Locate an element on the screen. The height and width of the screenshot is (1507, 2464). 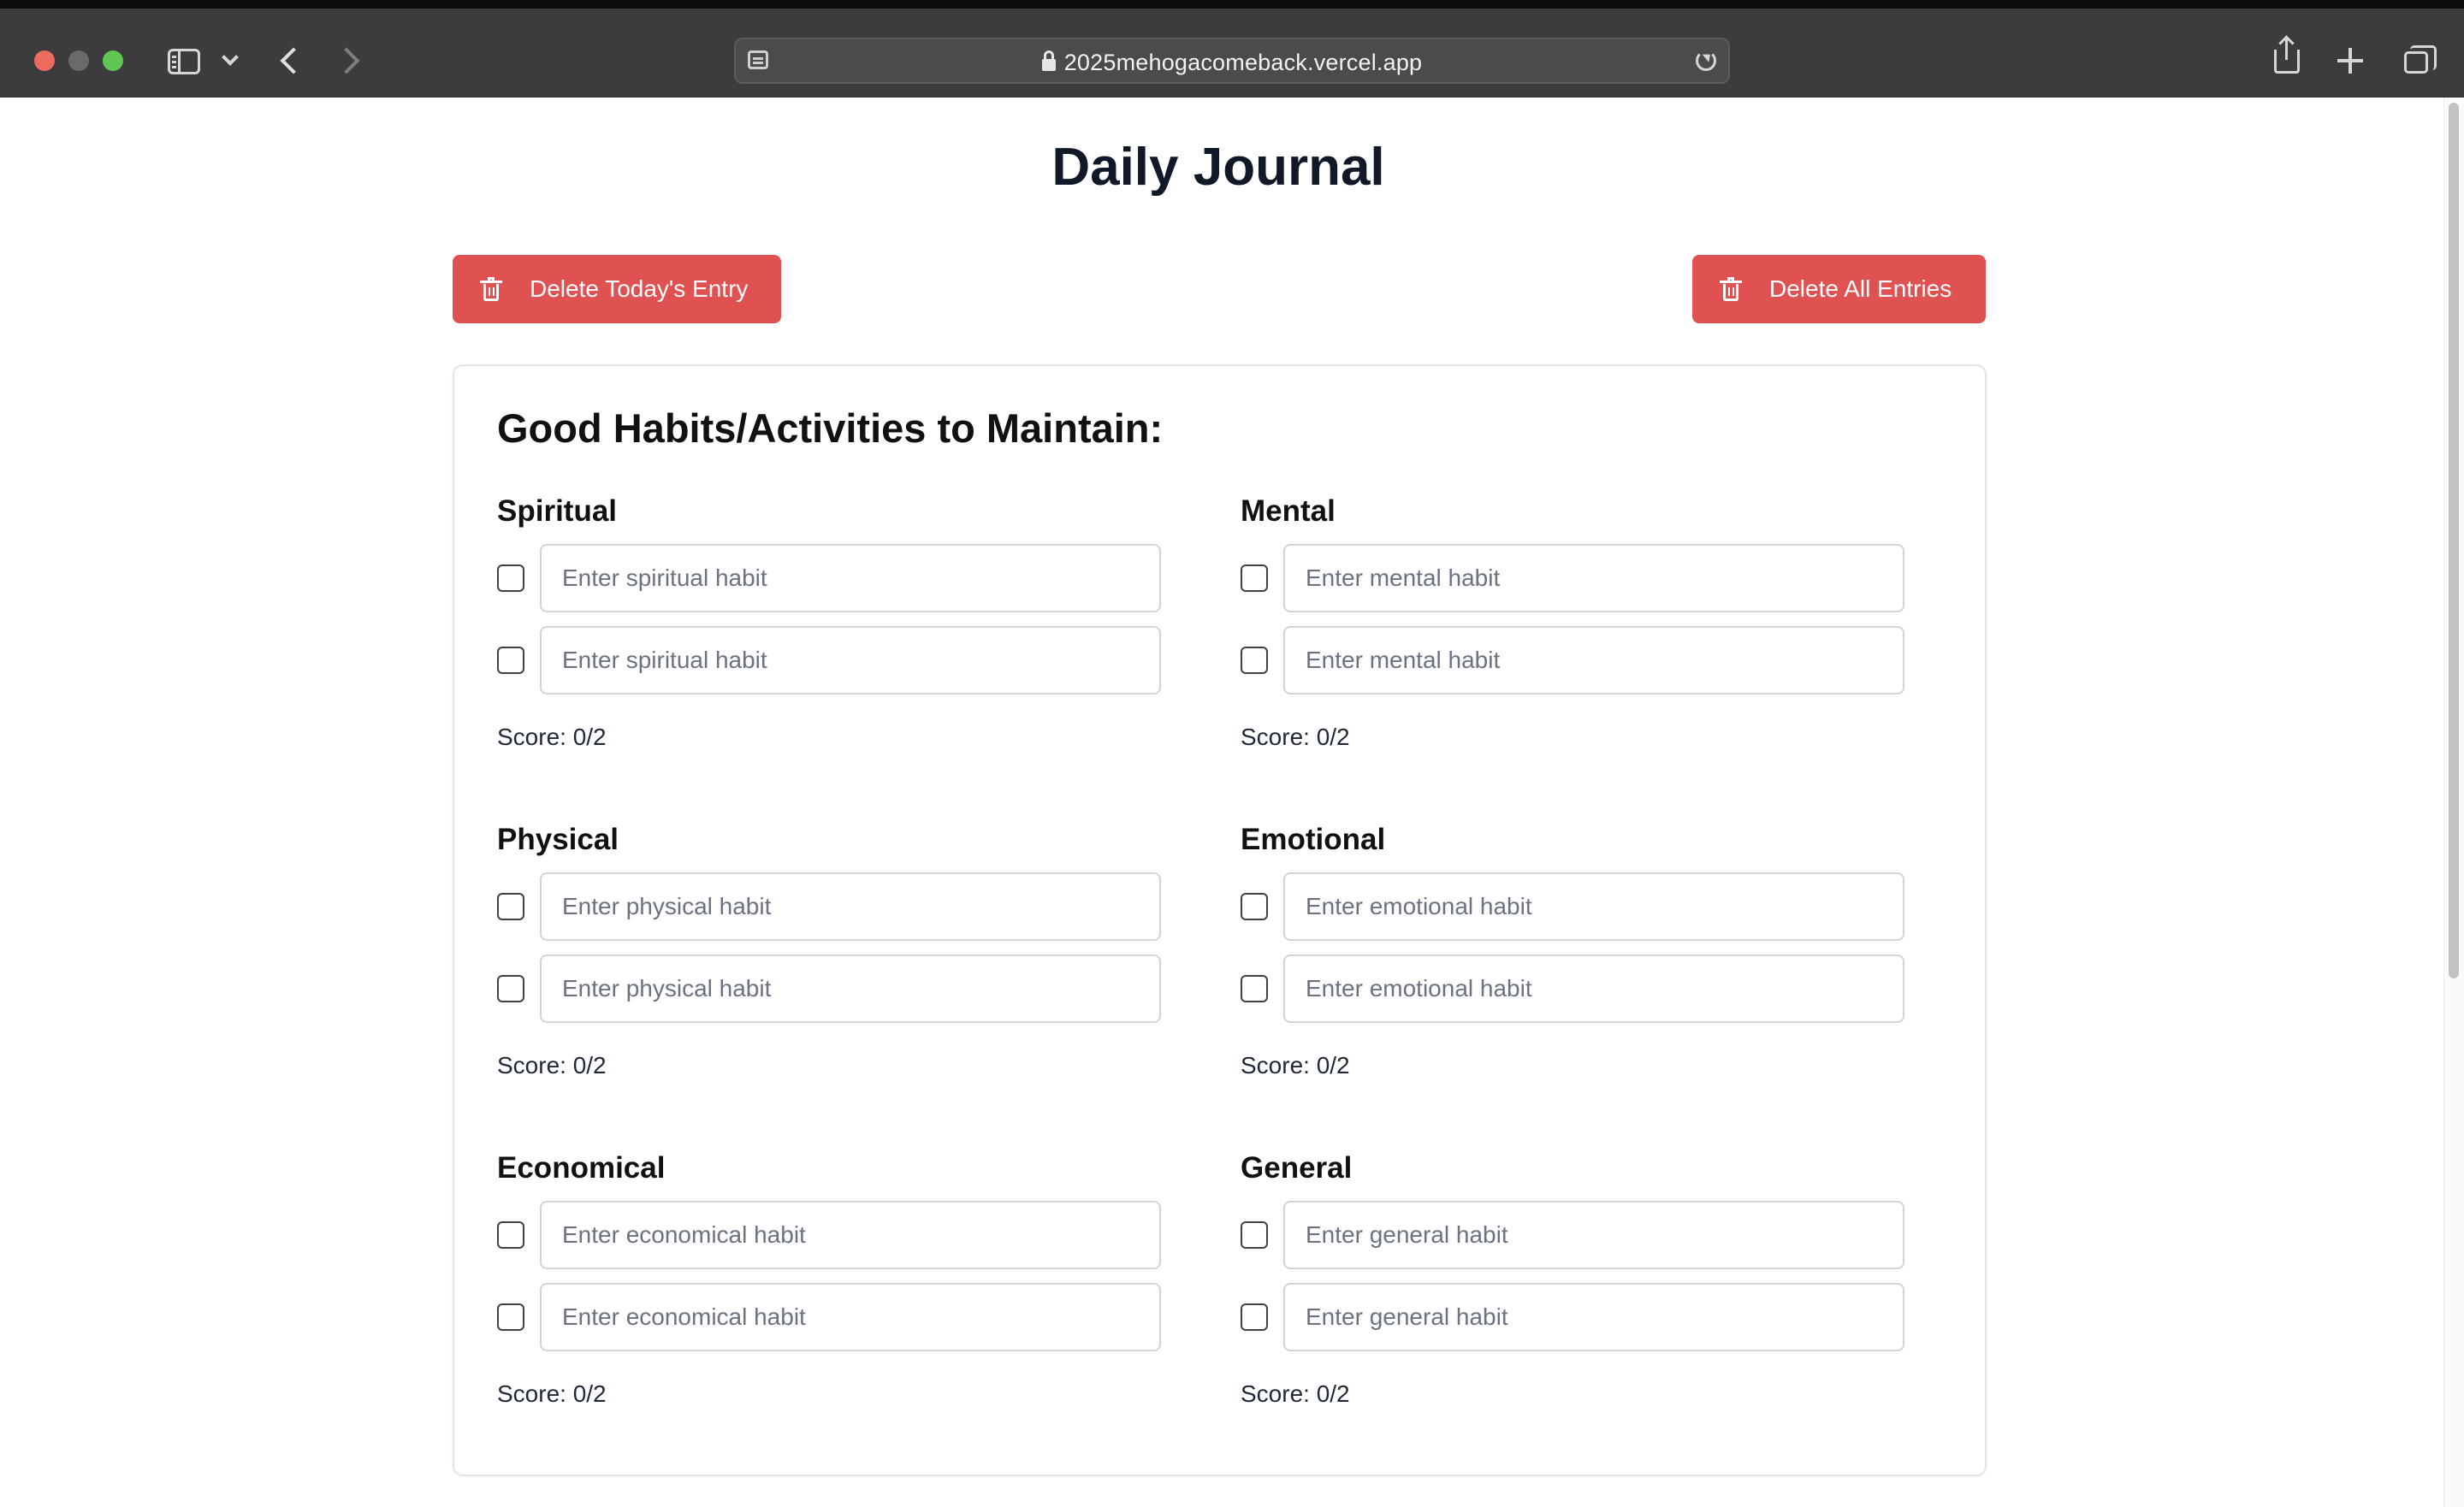
browser-toolbar: 2025mehogacomeback.vercel.app is located at coordinates (1232, 49).